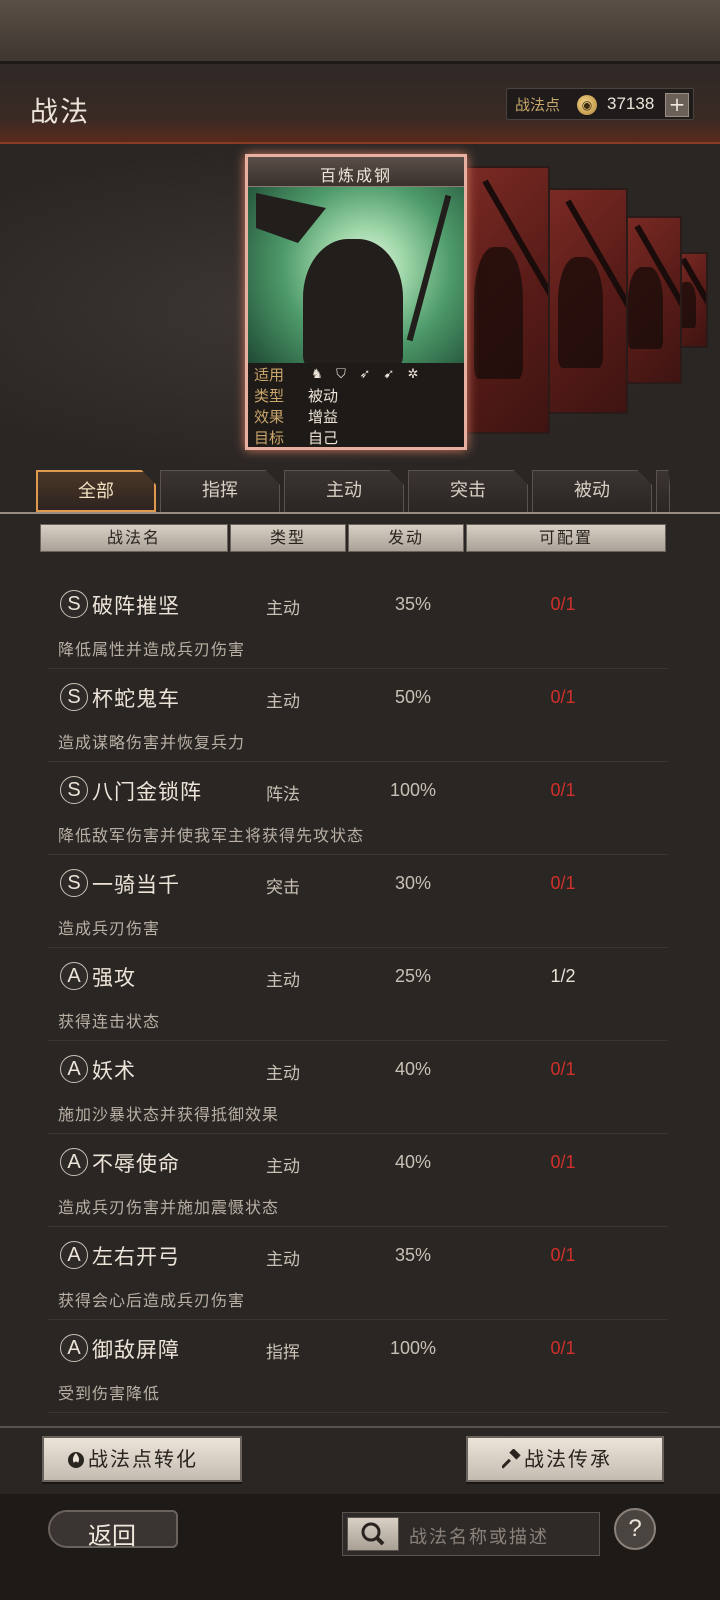  Describe the element at coordinates (136, 606) in the screenshot. I see `skill-name: 破阵摧坚` at that location.